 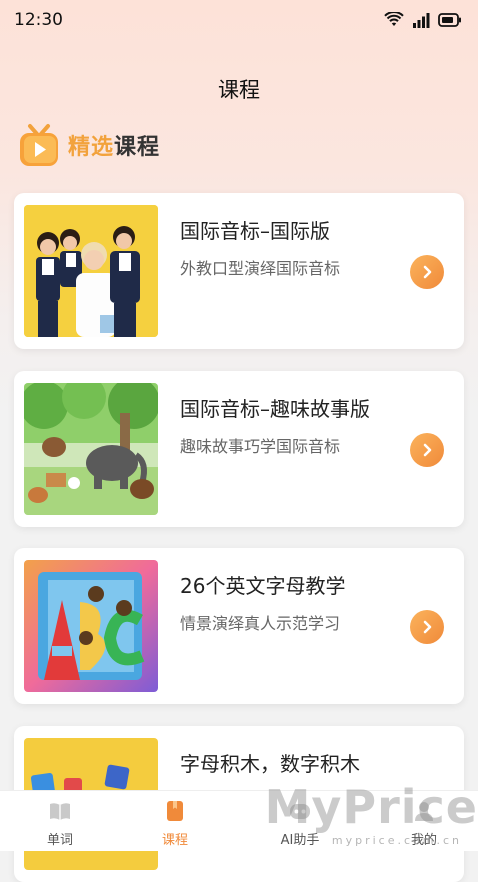 I want to click on course-title: 国际音标–国际版, so click(x=255, y=231).